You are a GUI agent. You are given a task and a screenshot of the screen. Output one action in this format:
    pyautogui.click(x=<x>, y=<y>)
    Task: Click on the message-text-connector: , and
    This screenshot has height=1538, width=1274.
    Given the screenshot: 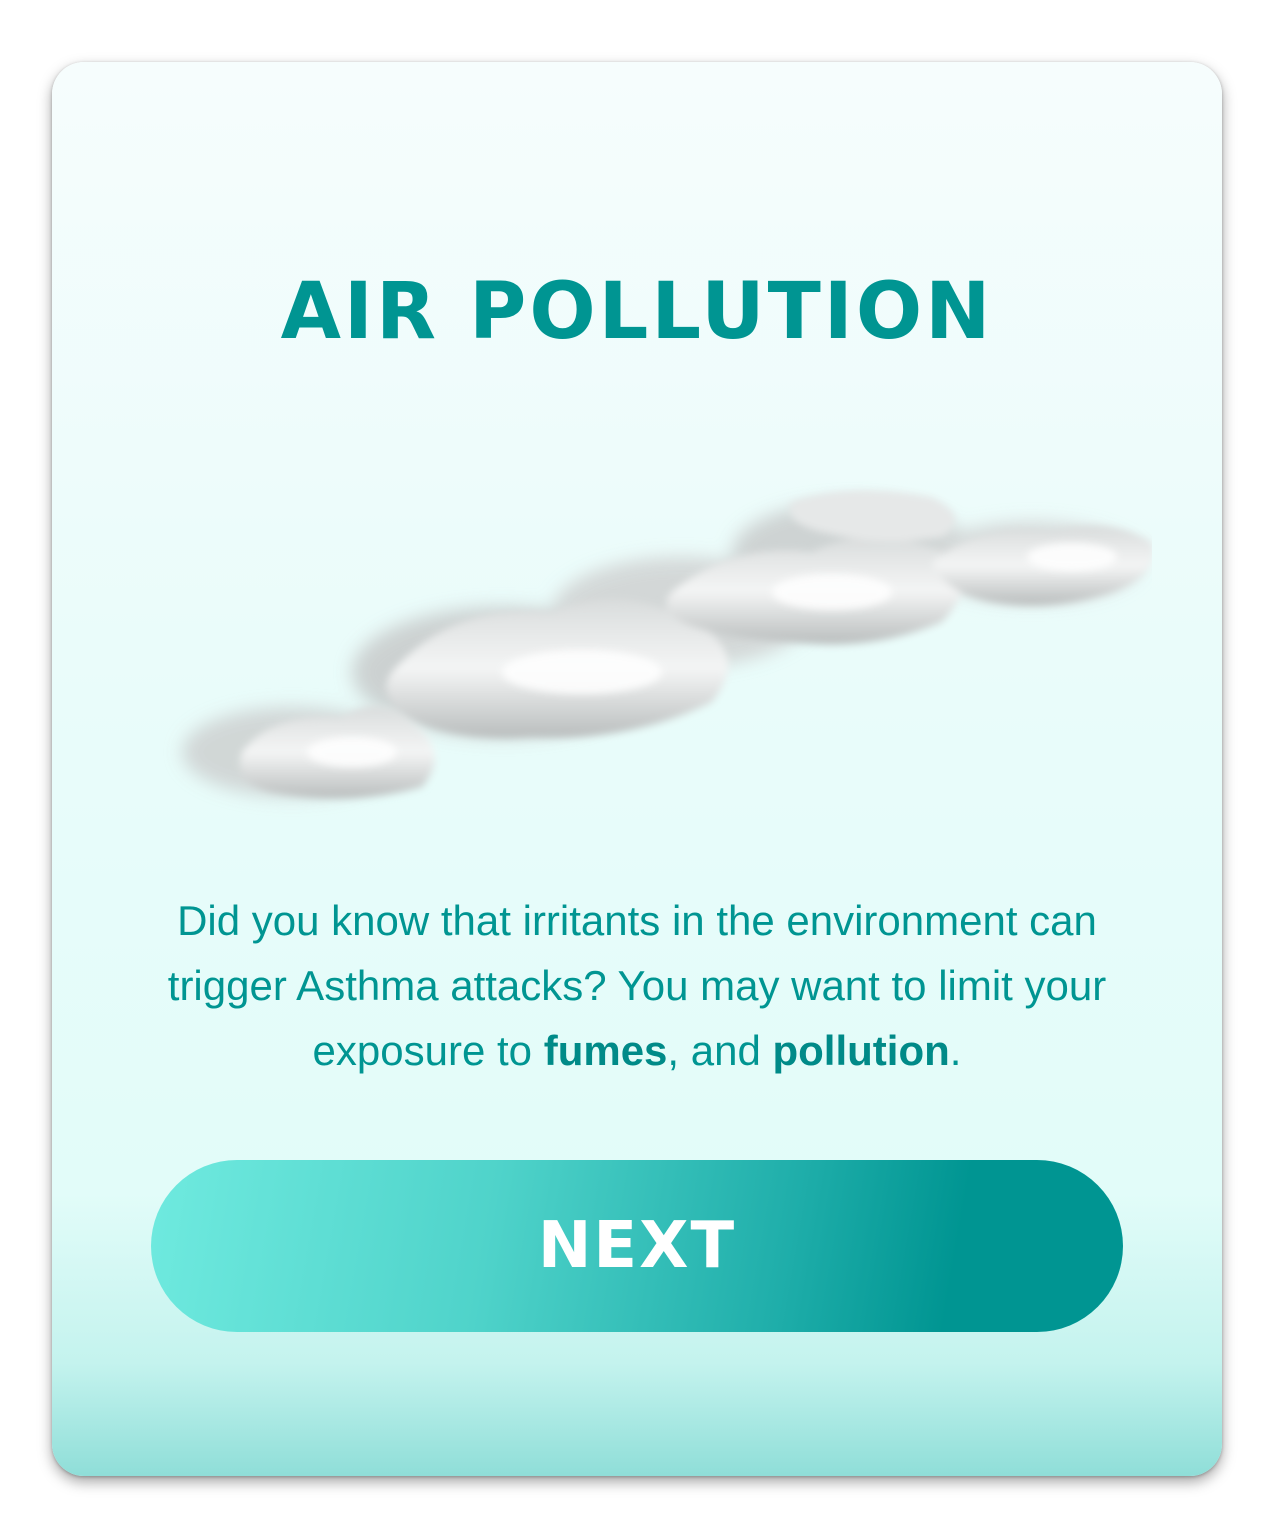 What is the action you would take?
    pyautogui.click(x=720, y=1050)
    